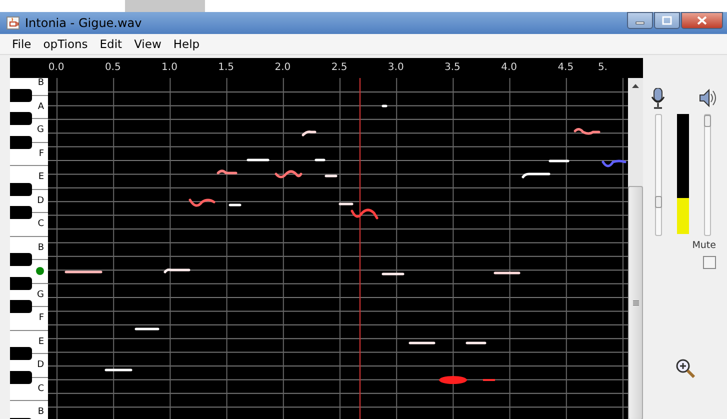 The image size is (727, 419). I want to click on maximize-icon, so click(667, 20).